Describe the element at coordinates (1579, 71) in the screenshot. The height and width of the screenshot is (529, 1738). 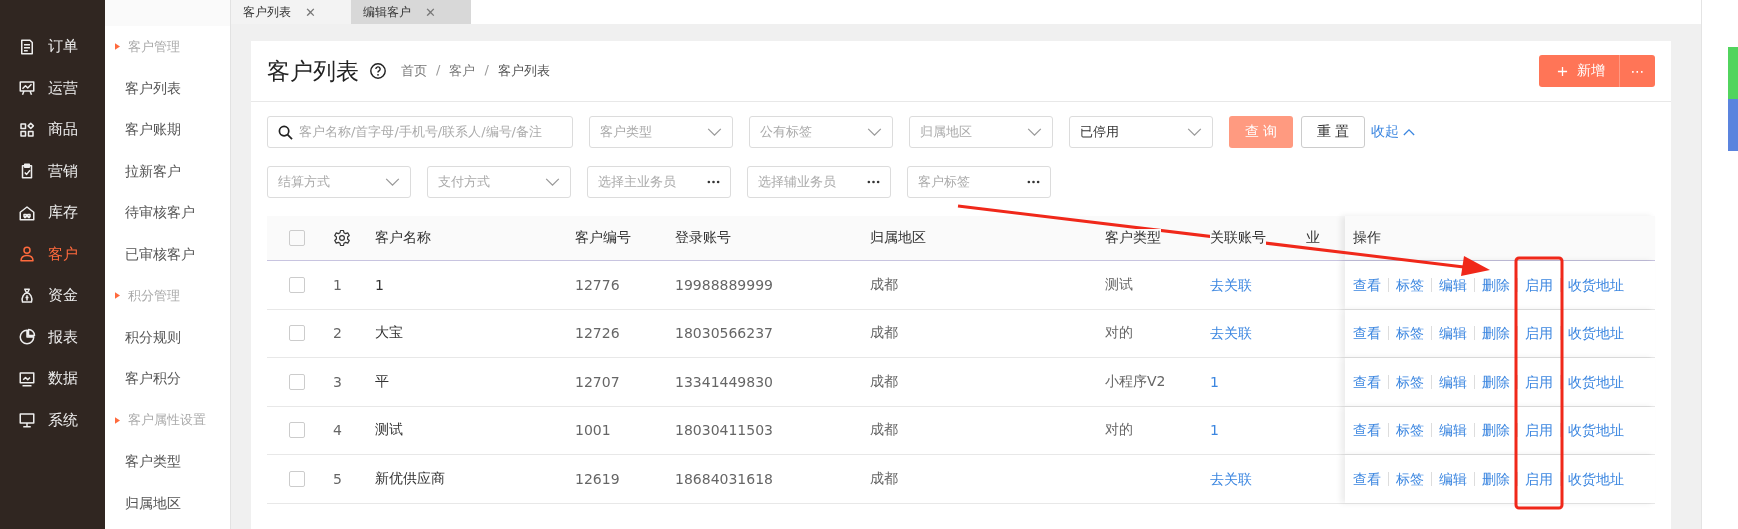
I see `add-button: 新增` at that location.